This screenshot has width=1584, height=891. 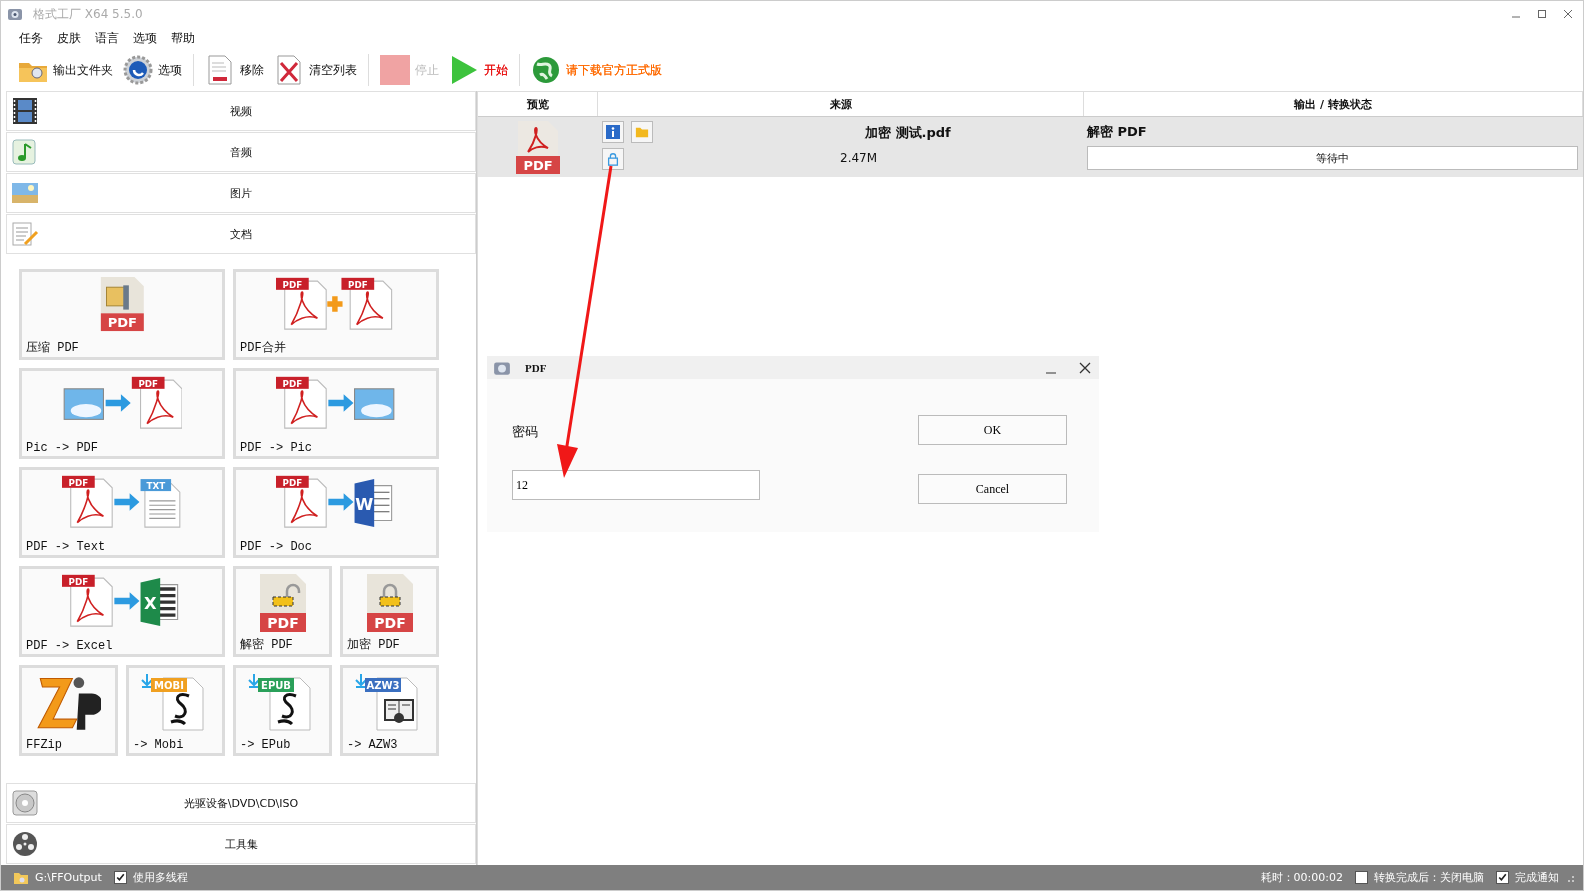 I want to click on output-path: G:\FFOutput, so click(x=68, y=877).